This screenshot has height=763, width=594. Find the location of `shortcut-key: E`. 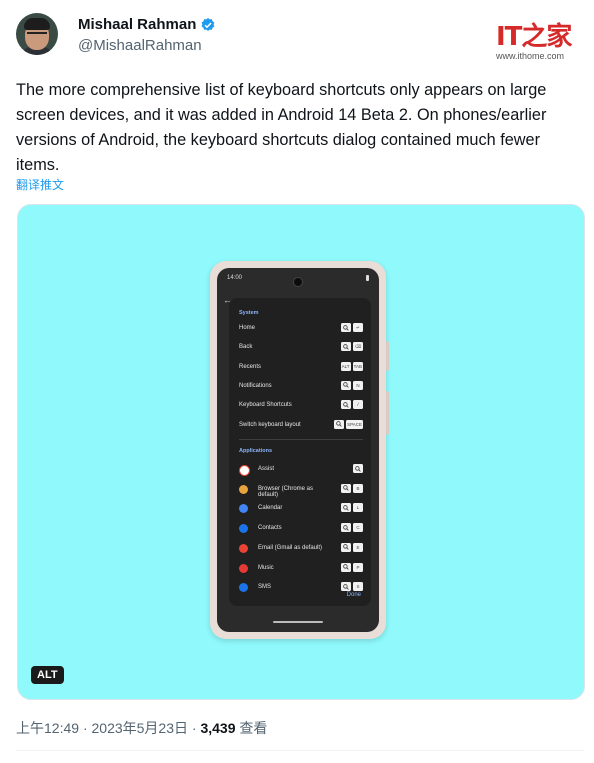

shortcut-key: E is located at coordinates (358, 547).